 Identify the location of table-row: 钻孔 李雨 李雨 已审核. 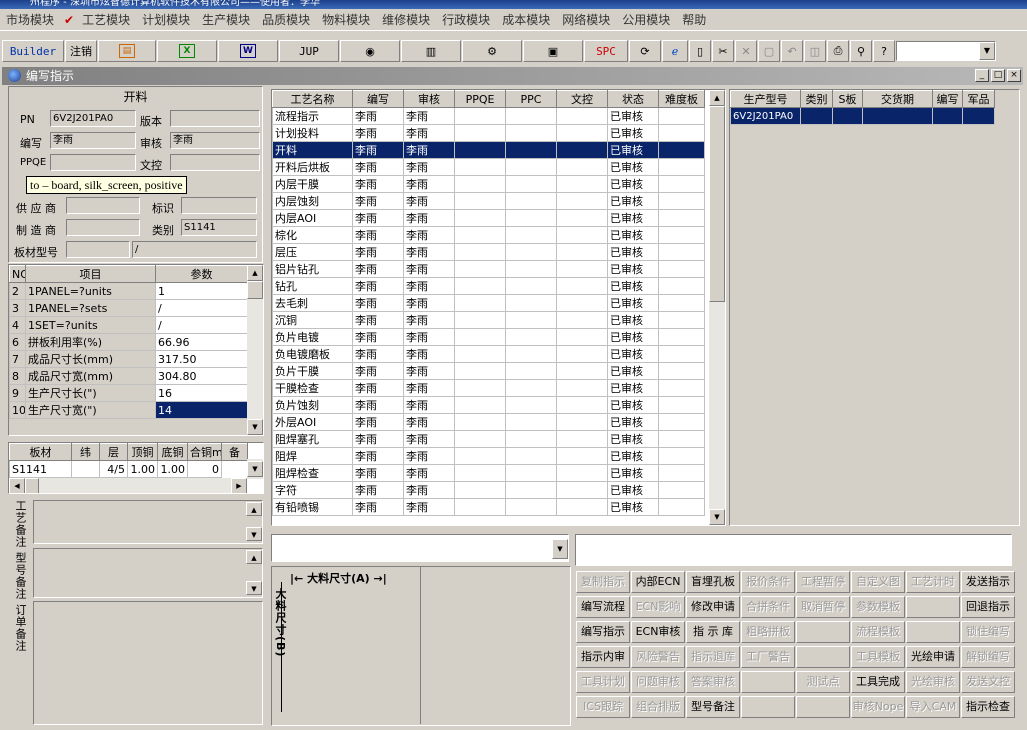
(488, 286).